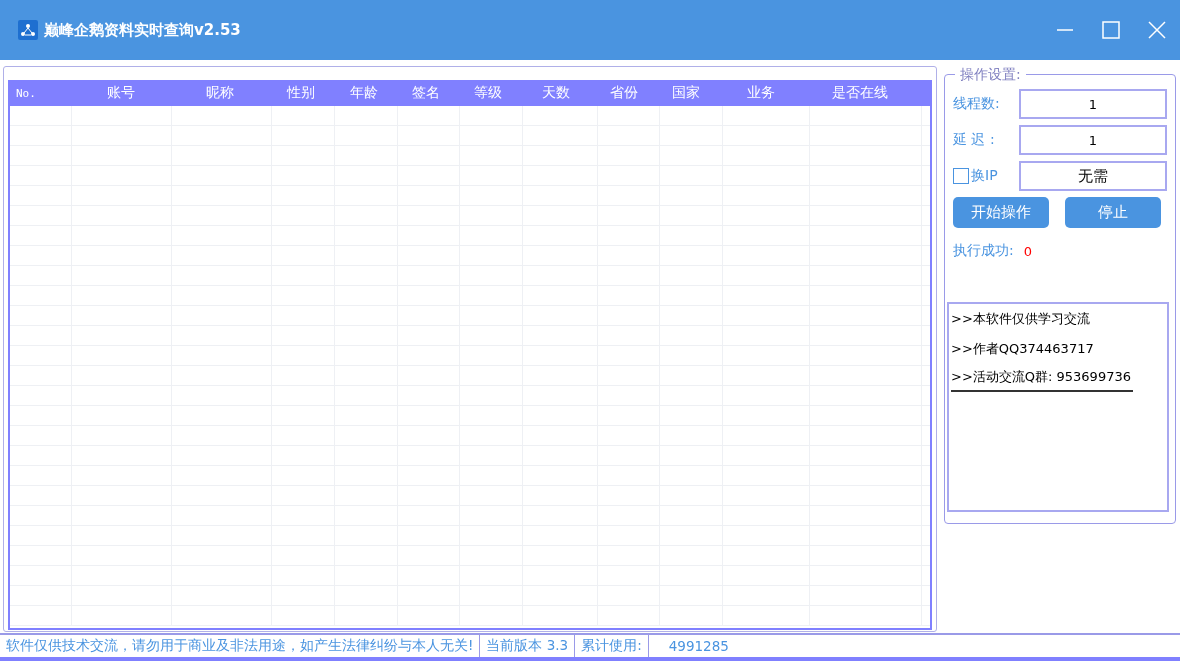 The image size is (1180, 661). Describe the element at coordinates (698, 646) in the screenshot. I see `status-text: 4991285` at that location.